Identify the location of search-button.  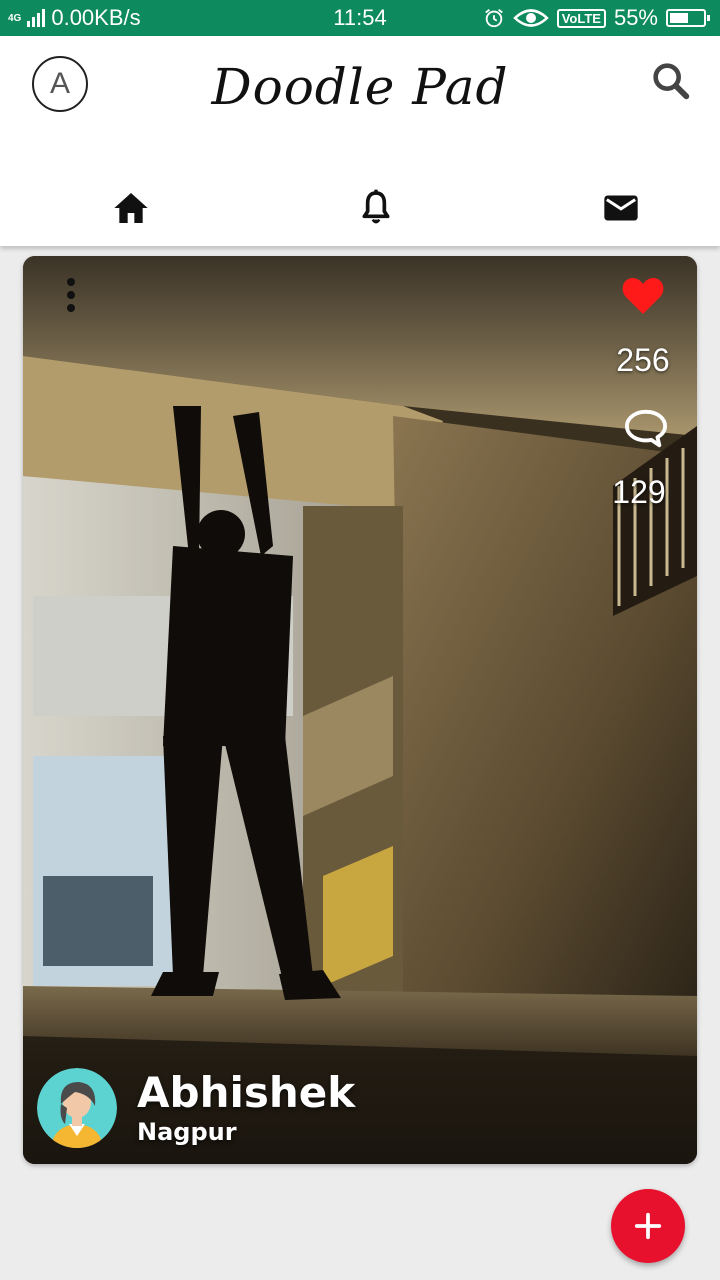
(671, 81).